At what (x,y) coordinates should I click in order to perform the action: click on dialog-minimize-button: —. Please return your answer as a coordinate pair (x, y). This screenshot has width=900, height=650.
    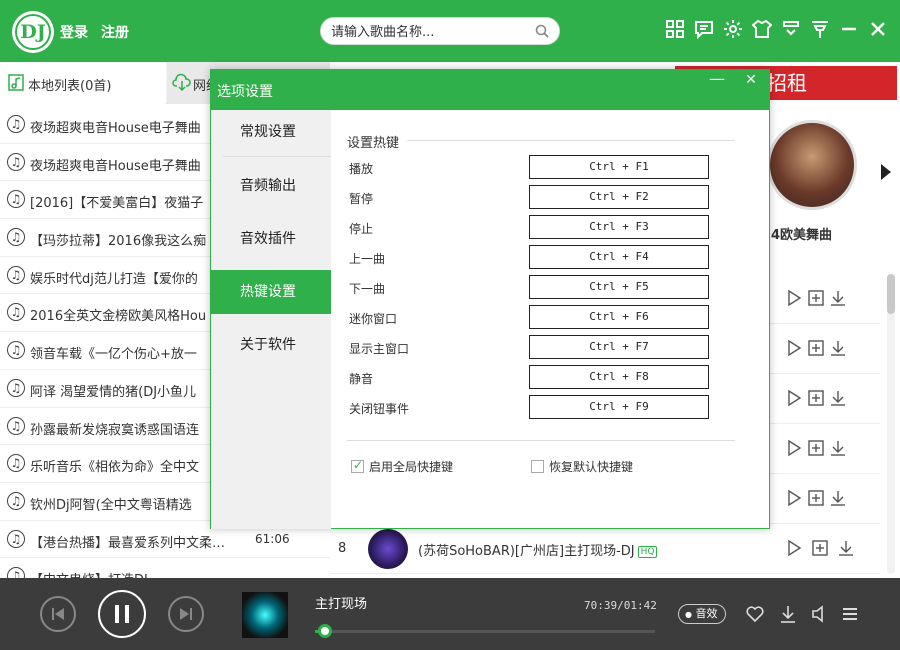
    Looking at the image, I should click on (717, 81).